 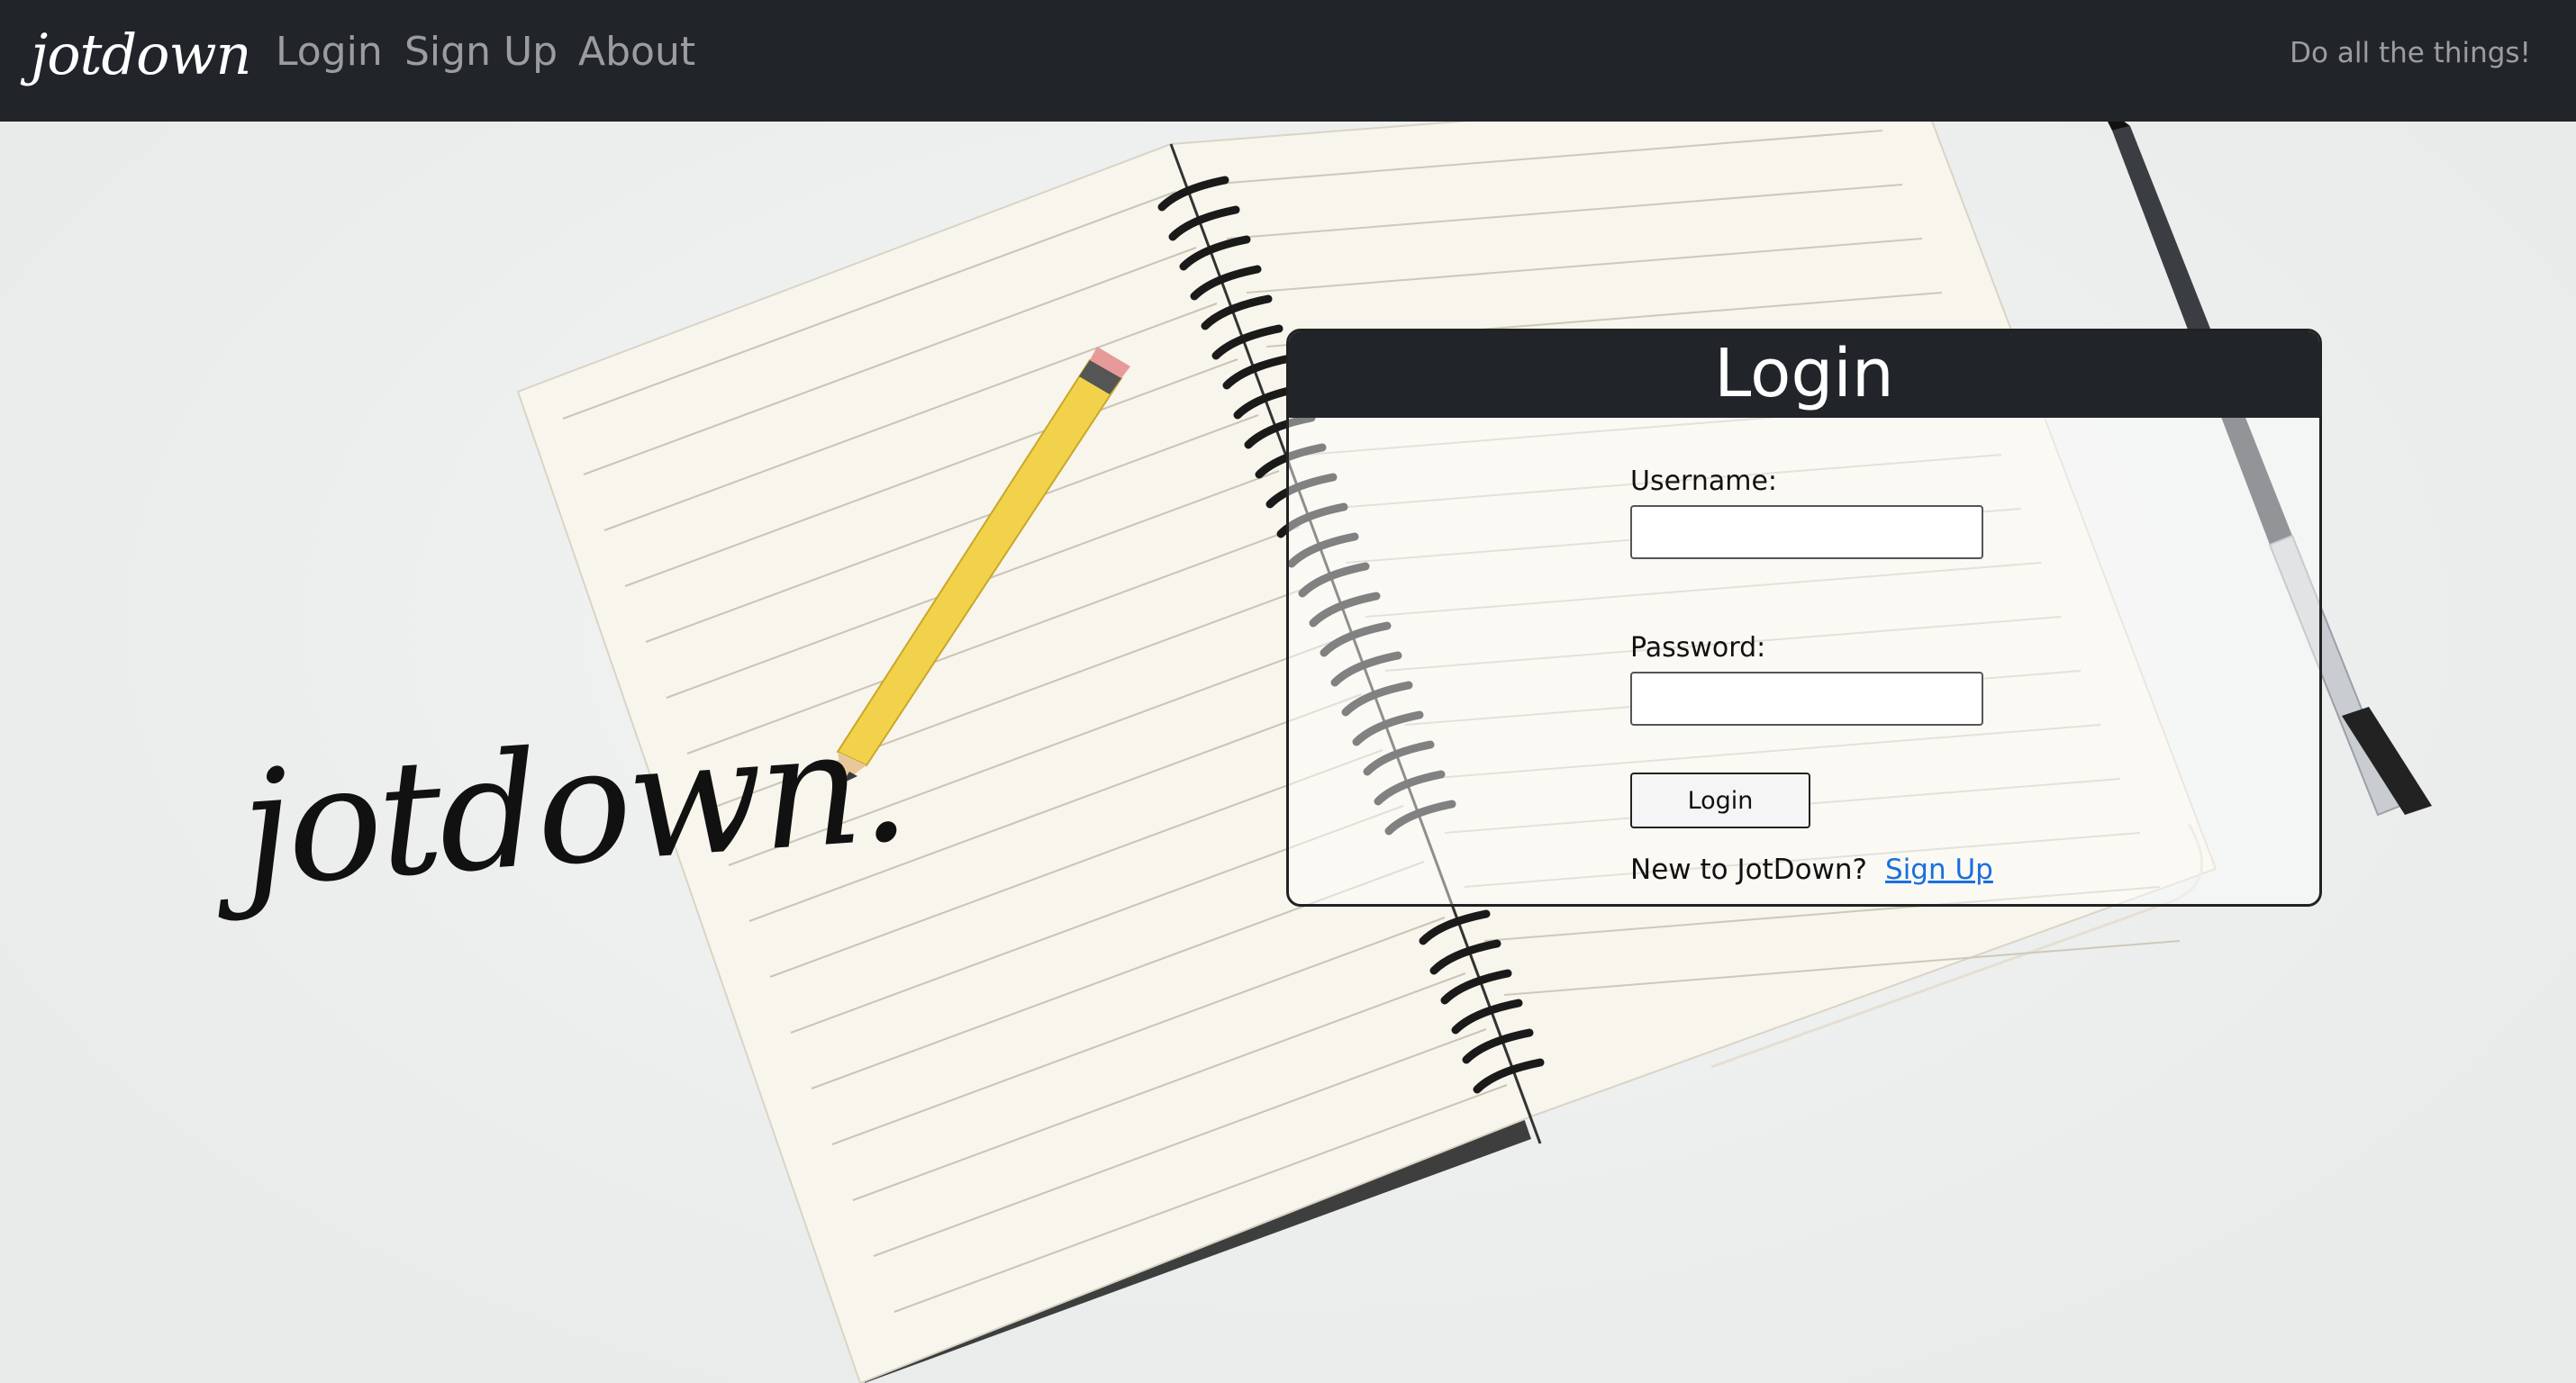 I want to click on password-label: Password:, so click(x=1698, y=648).